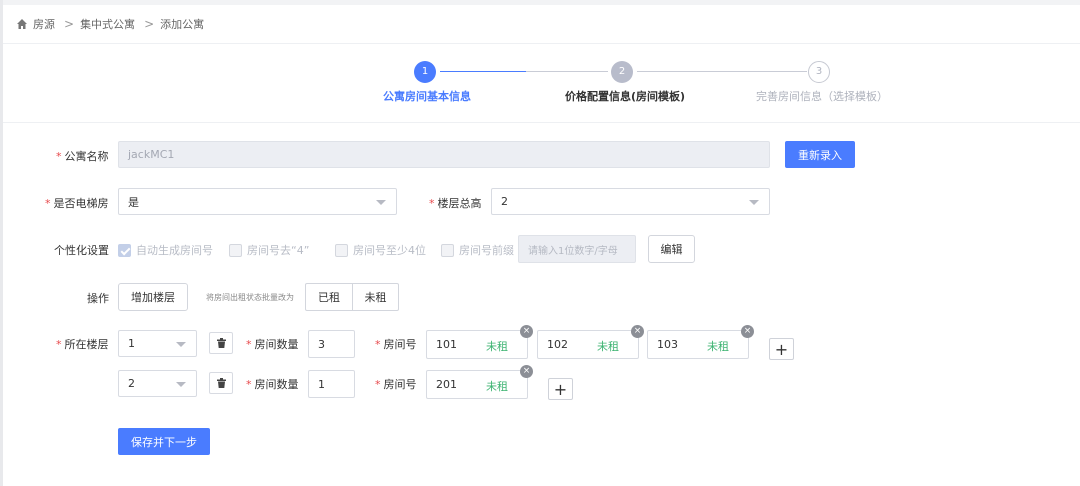 This screenshot has height=486, width=1080. What do you see at coordinates (446, 384) in the screenshot?
I see `room-number: 201` at bounding box center [446, 384].